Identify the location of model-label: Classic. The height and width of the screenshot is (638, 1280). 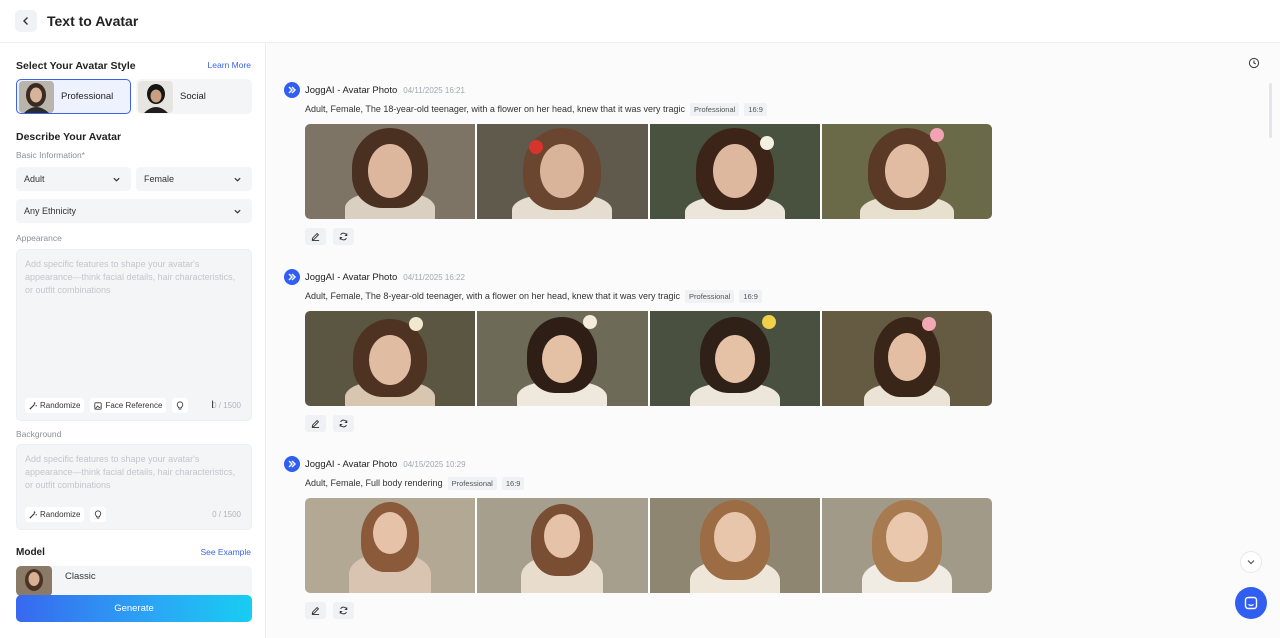
(80, 576).